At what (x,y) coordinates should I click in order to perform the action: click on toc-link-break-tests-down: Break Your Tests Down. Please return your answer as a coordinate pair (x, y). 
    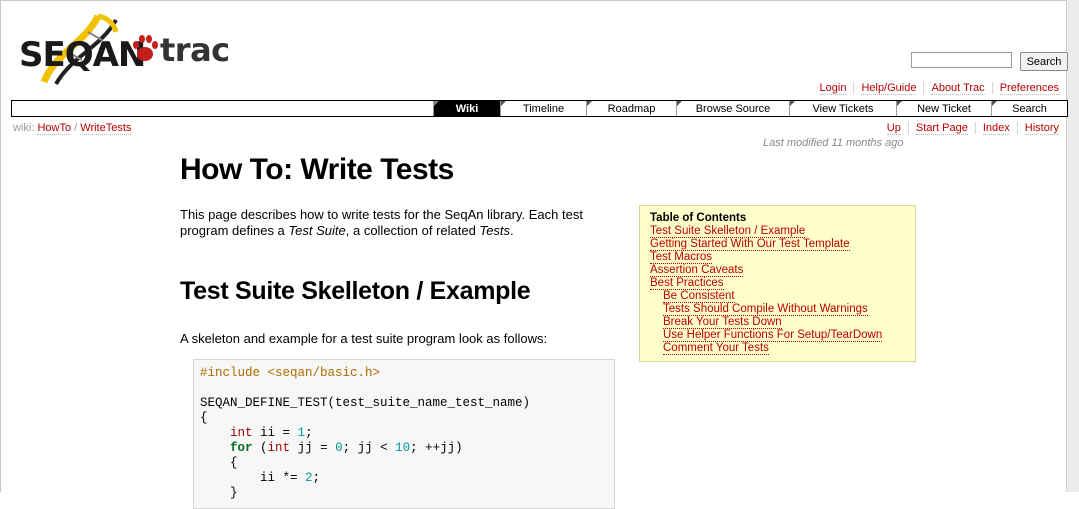
    Looking at the image, I should click on (722, 322).